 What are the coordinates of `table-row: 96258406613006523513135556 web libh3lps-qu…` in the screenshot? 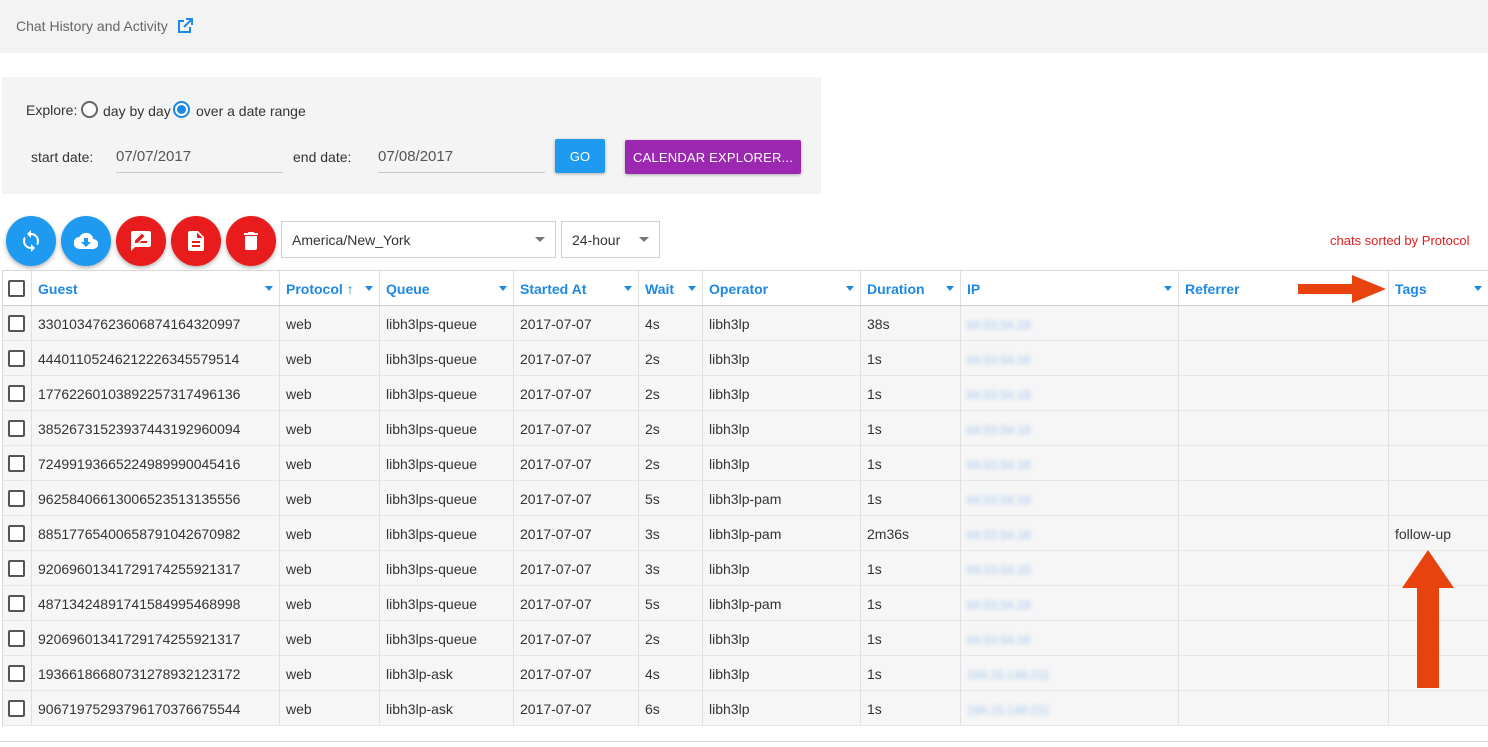 It's located at (745, 498).